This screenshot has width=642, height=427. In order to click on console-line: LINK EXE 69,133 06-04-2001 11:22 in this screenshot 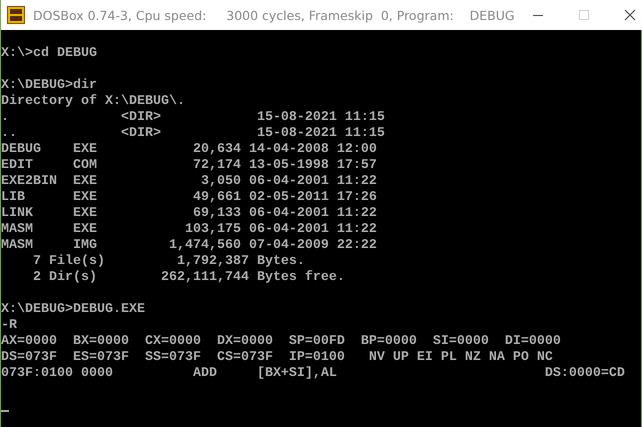, I will do `click(189, 214)`.